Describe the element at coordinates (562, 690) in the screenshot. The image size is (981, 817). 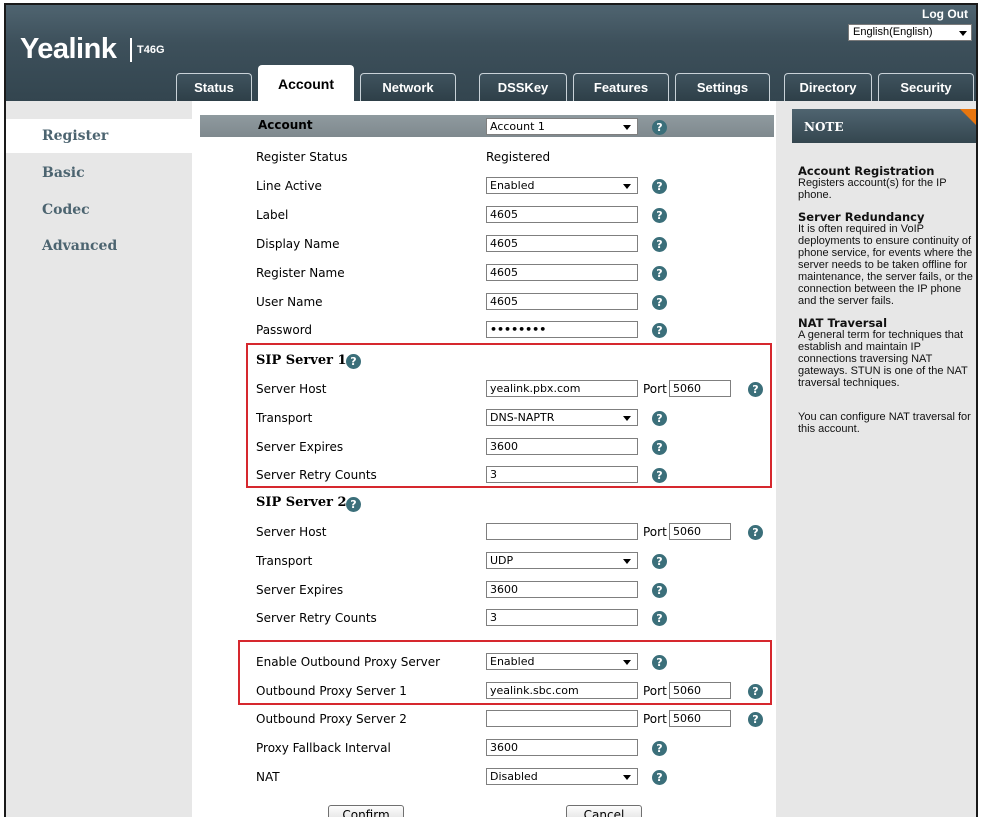
I see `outbound1-input: yealink.sbc.com` at that location.